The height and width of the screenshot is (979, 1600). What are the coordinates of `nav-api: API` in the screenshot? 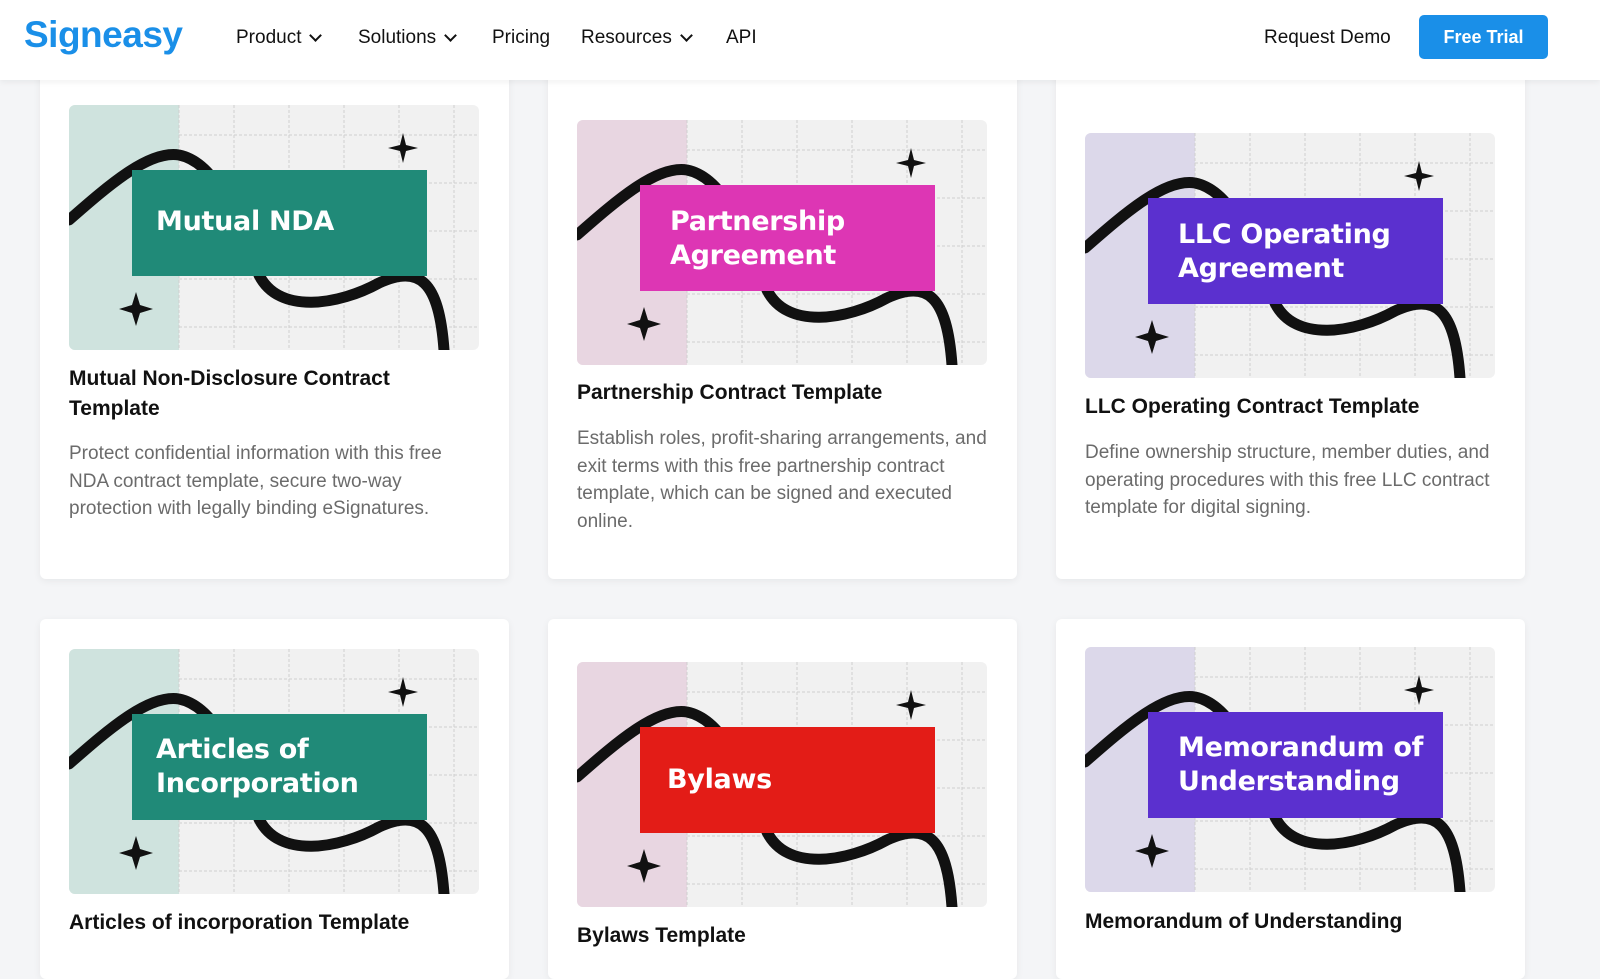 It's located at (741, 38).